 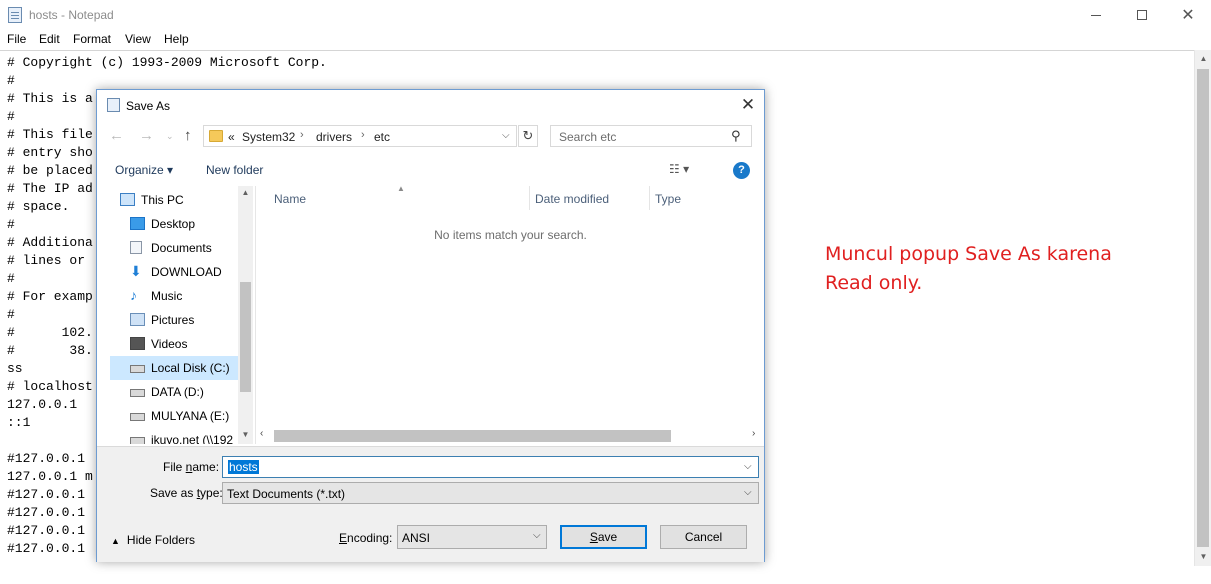 What do you see at coordinates (490, 467) in the screenshot?
I see `file-name-input: hosts ⌵` at bounding box center [490, 467].